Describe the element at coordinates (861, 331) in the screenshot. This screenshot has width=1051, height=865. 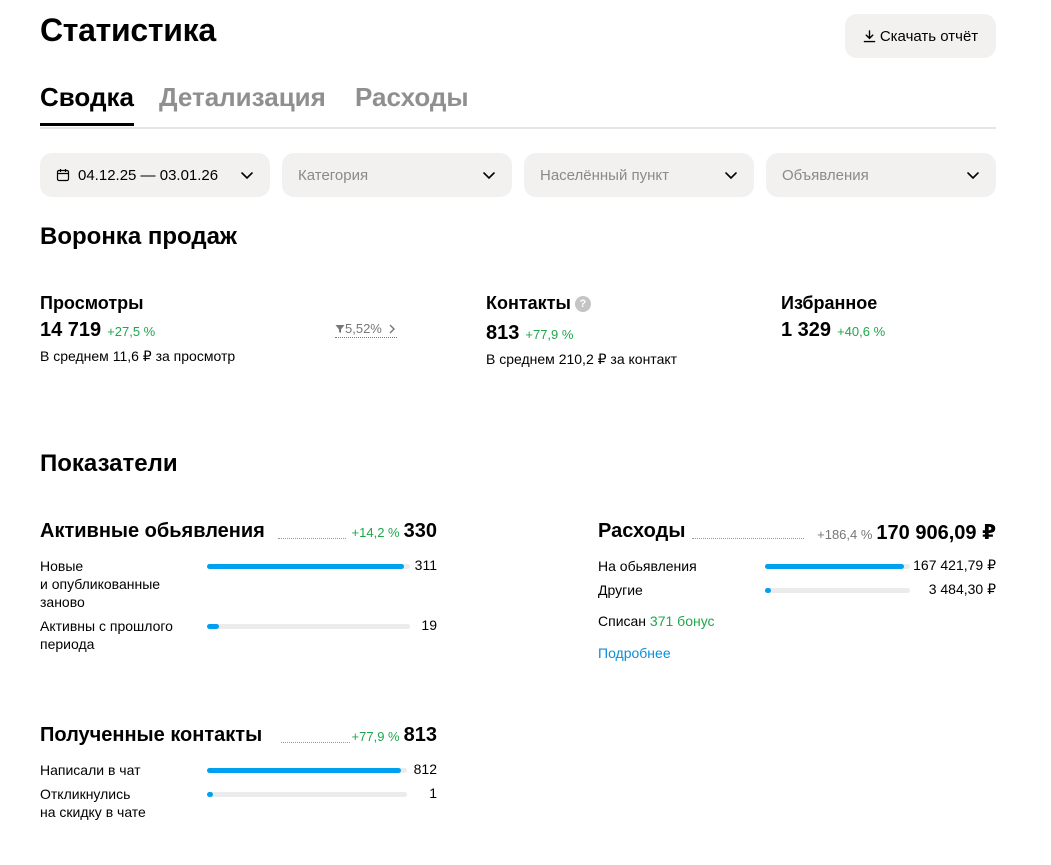
I see `favorites-delta: +40,6 %` at that location.